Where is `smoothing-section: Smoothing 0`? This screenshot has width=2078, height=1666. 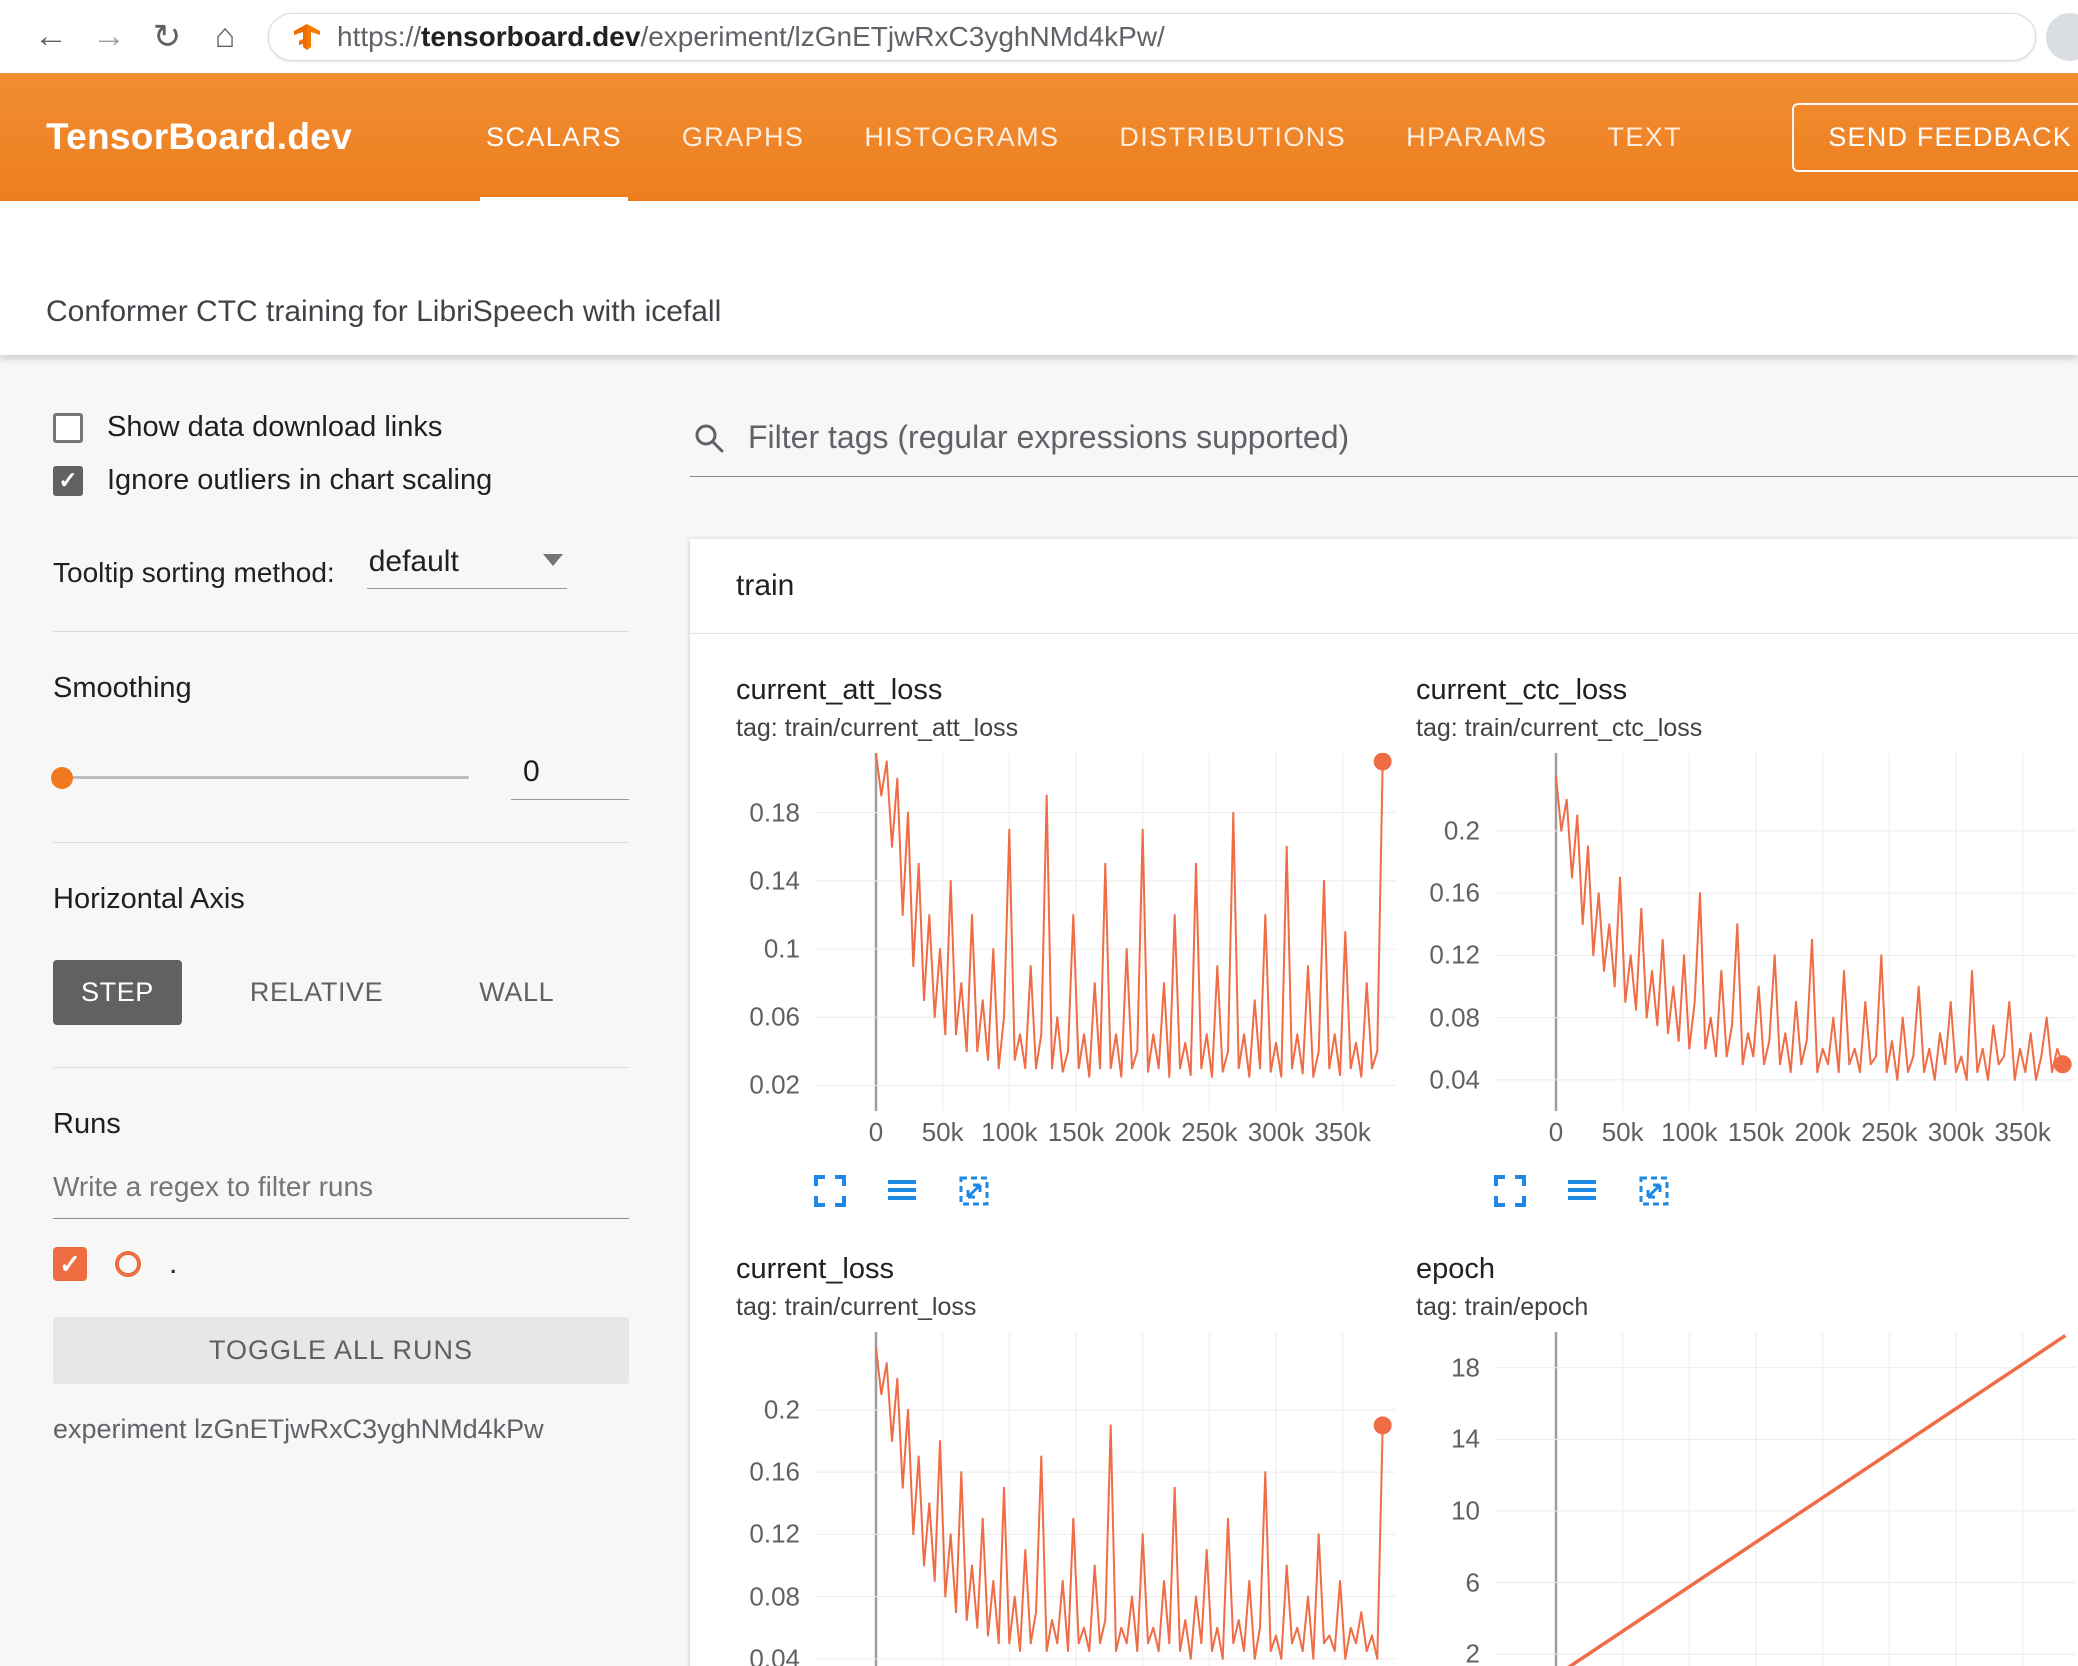
smoothing-section: Smoothing 0 is located at coordinates (340, 757).